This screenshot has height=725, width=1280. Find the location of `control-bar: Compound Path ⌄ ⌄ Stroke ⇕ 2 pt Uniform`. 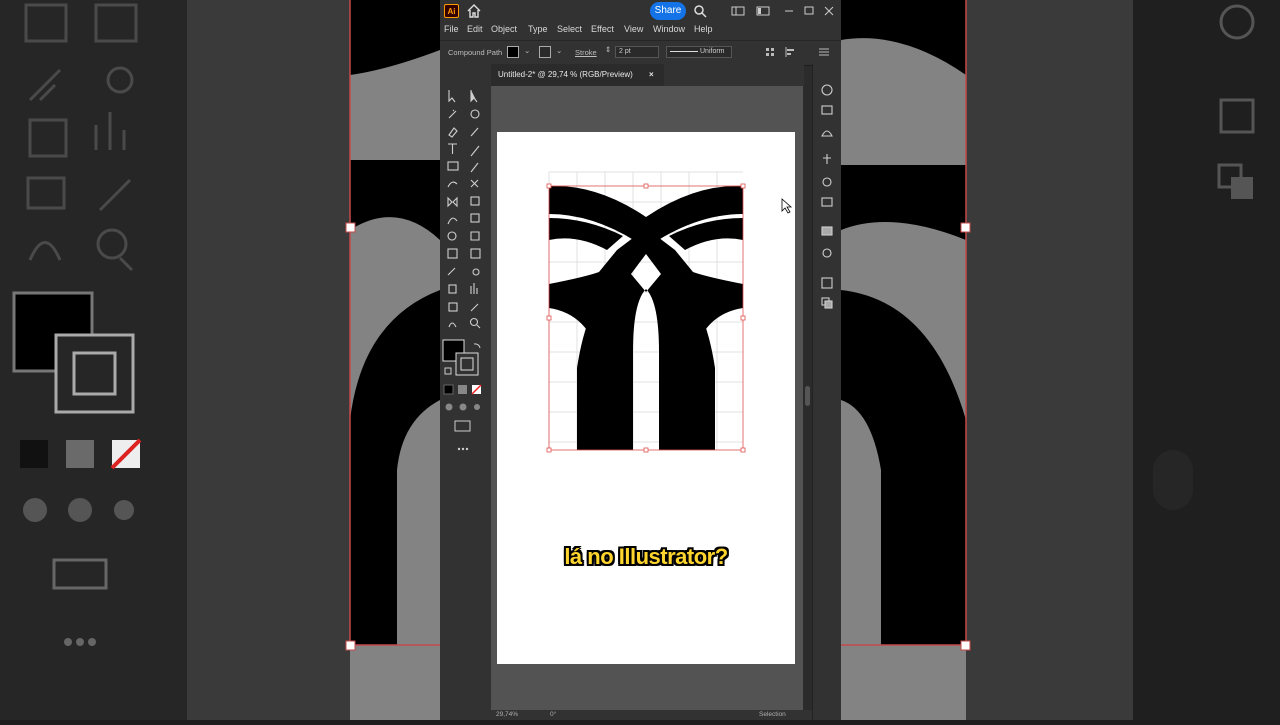

control-bar: Compound Path ⌄ ⌄ Stroke ⇕ 2 pt Uniform is located at coordinates (640, 53).